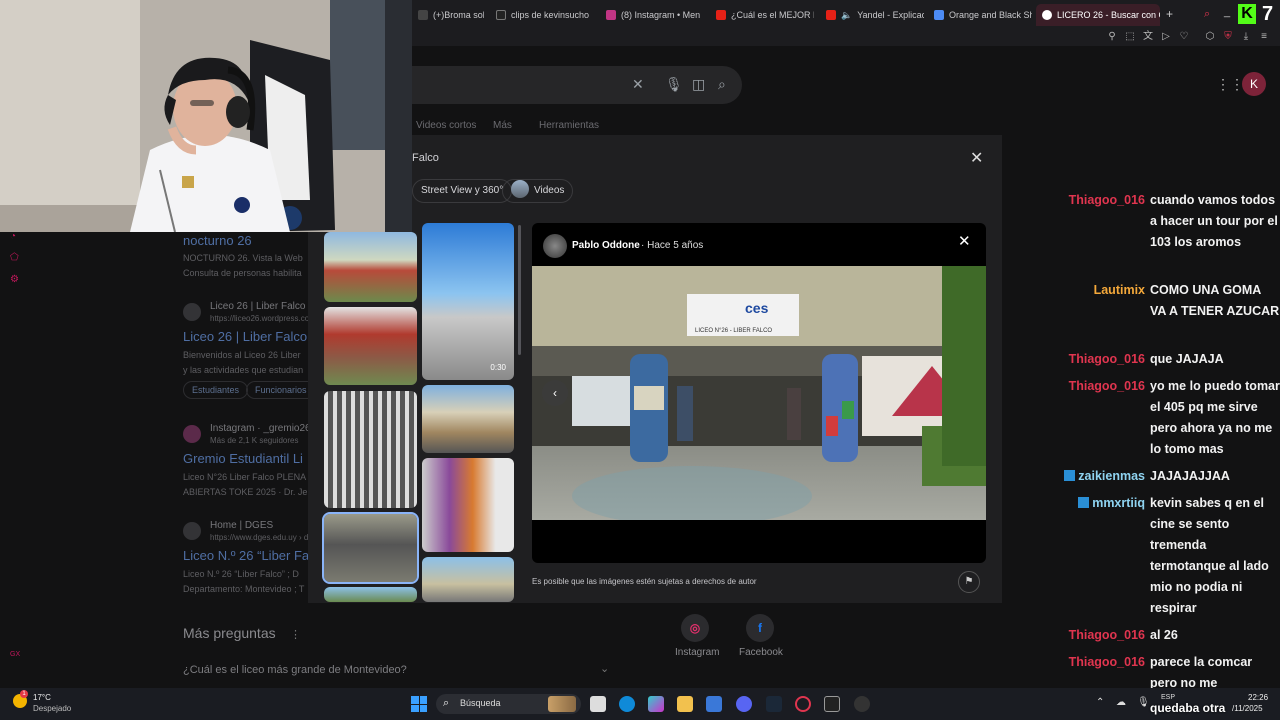  I want to click on result-title: Liceo 26 | Liber Falco, so click(245, 336).